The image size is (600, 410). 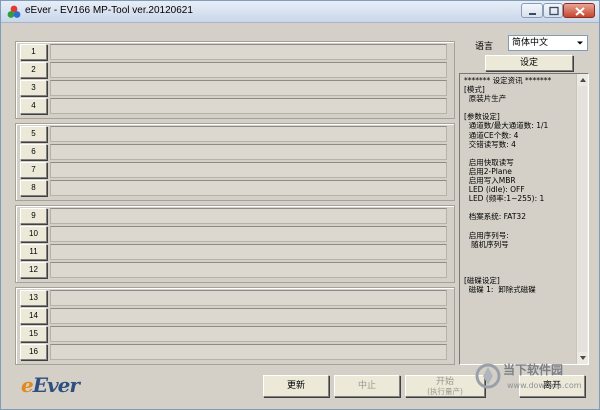 I want to click on language-selected-value: 简体中文, so click(x=530, y=43).